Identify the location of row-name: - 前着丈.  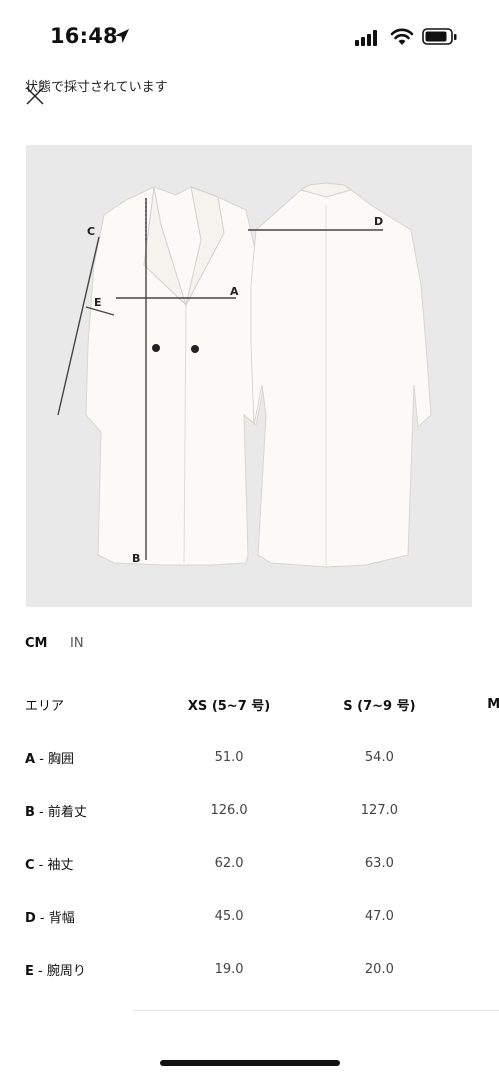
(60, 812).